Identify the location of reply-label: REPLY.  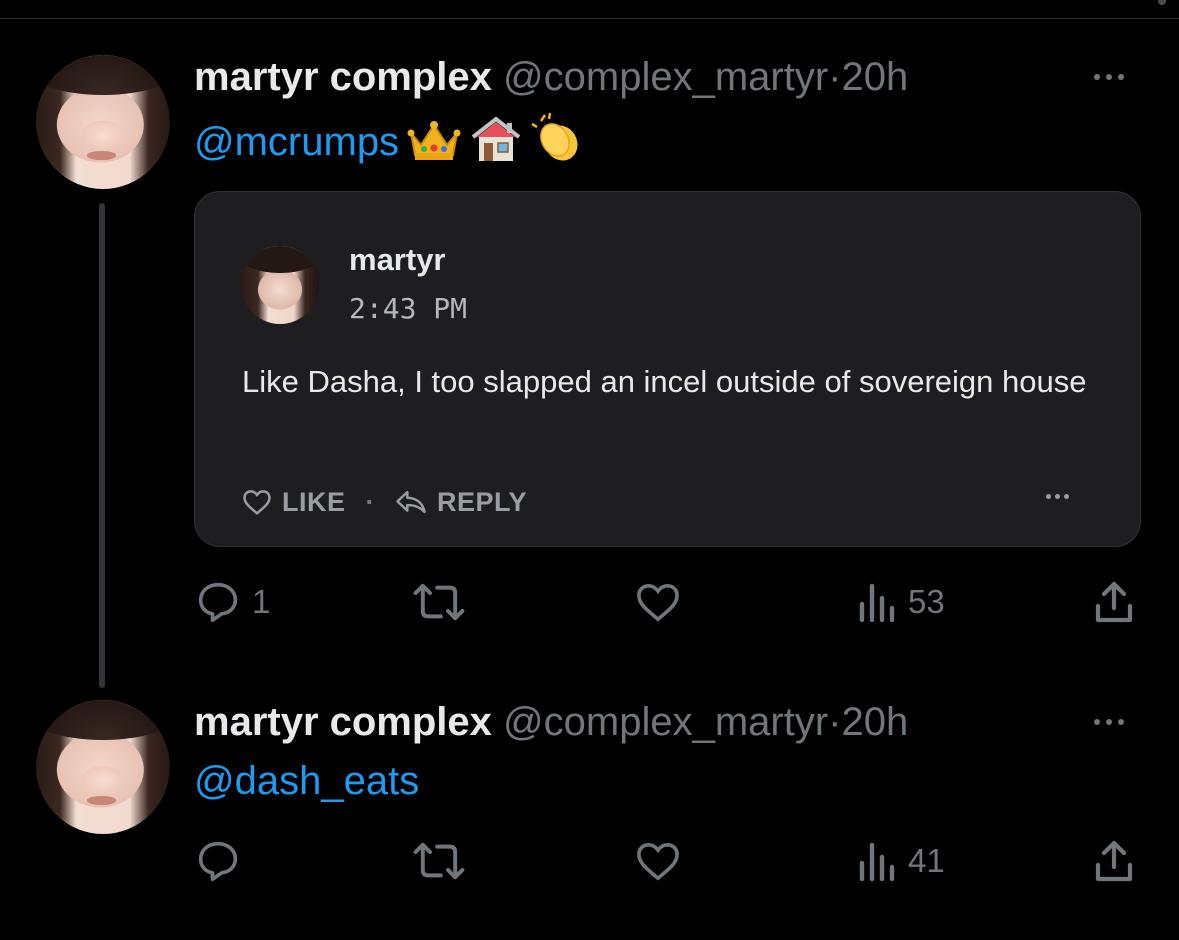
(482, 501).